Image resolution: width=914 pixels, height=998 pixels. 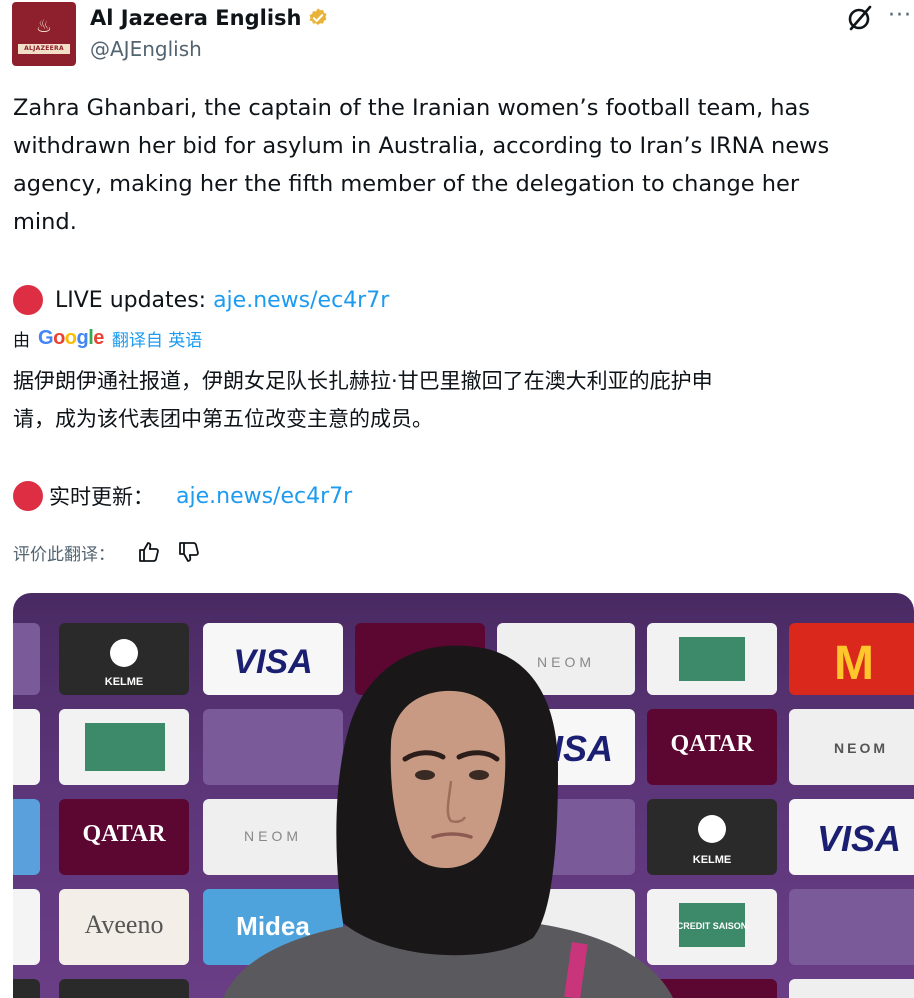 I want to click on translated-text-line: 请，成为该代表团中第五位改变主意的成员。, so click(x=223, y=419).